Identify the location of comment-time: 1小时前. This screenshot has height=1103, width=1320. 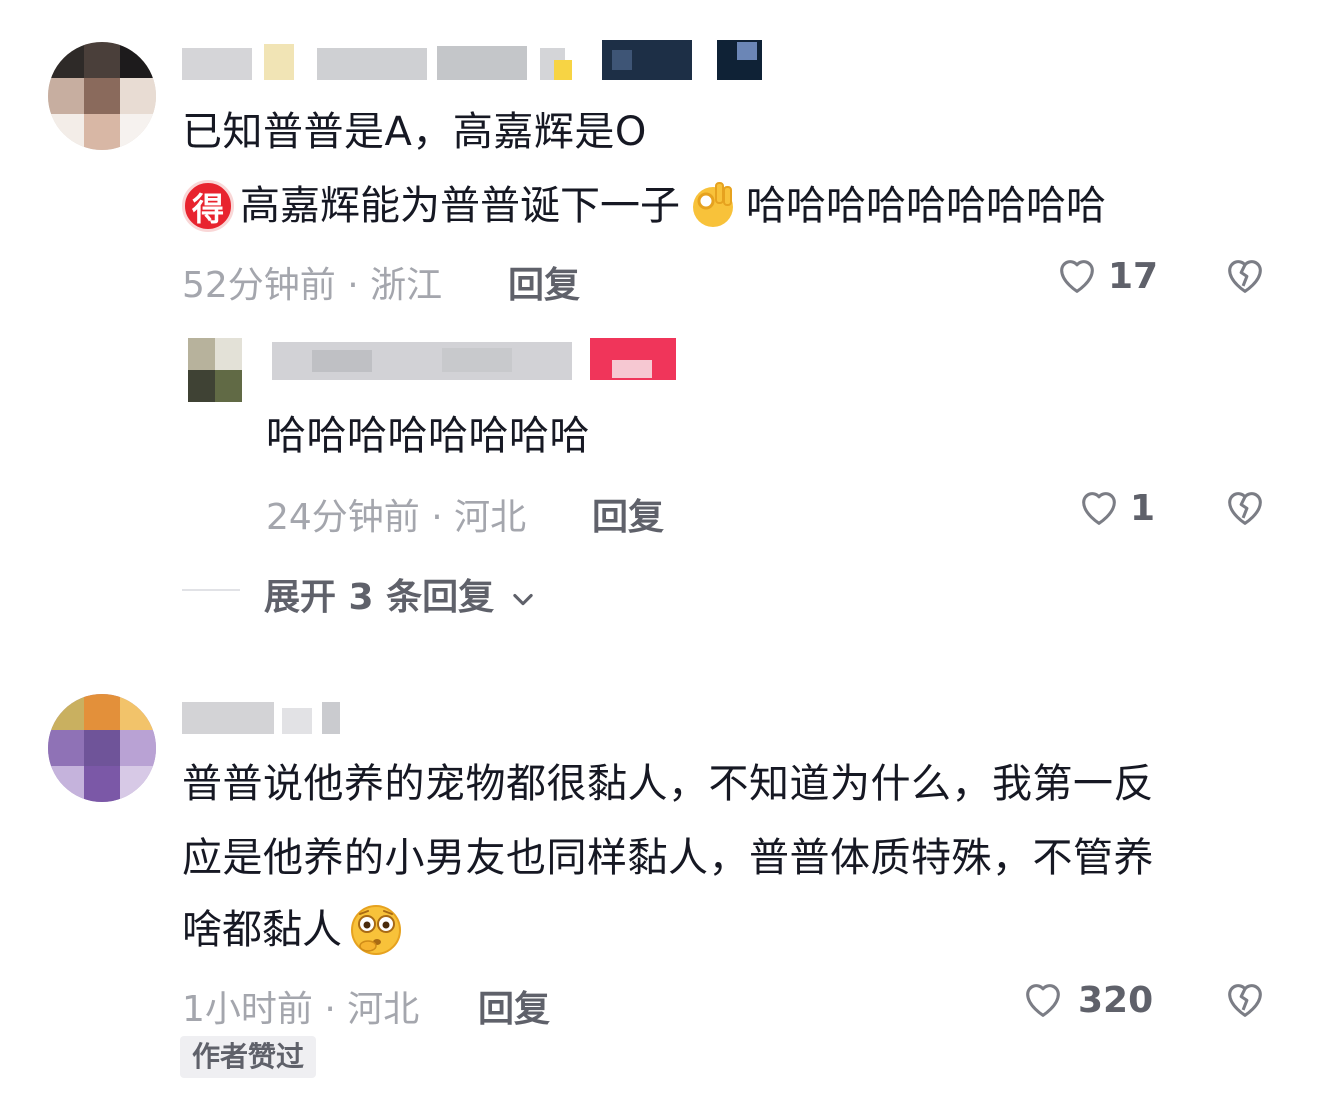
(247, 1009).